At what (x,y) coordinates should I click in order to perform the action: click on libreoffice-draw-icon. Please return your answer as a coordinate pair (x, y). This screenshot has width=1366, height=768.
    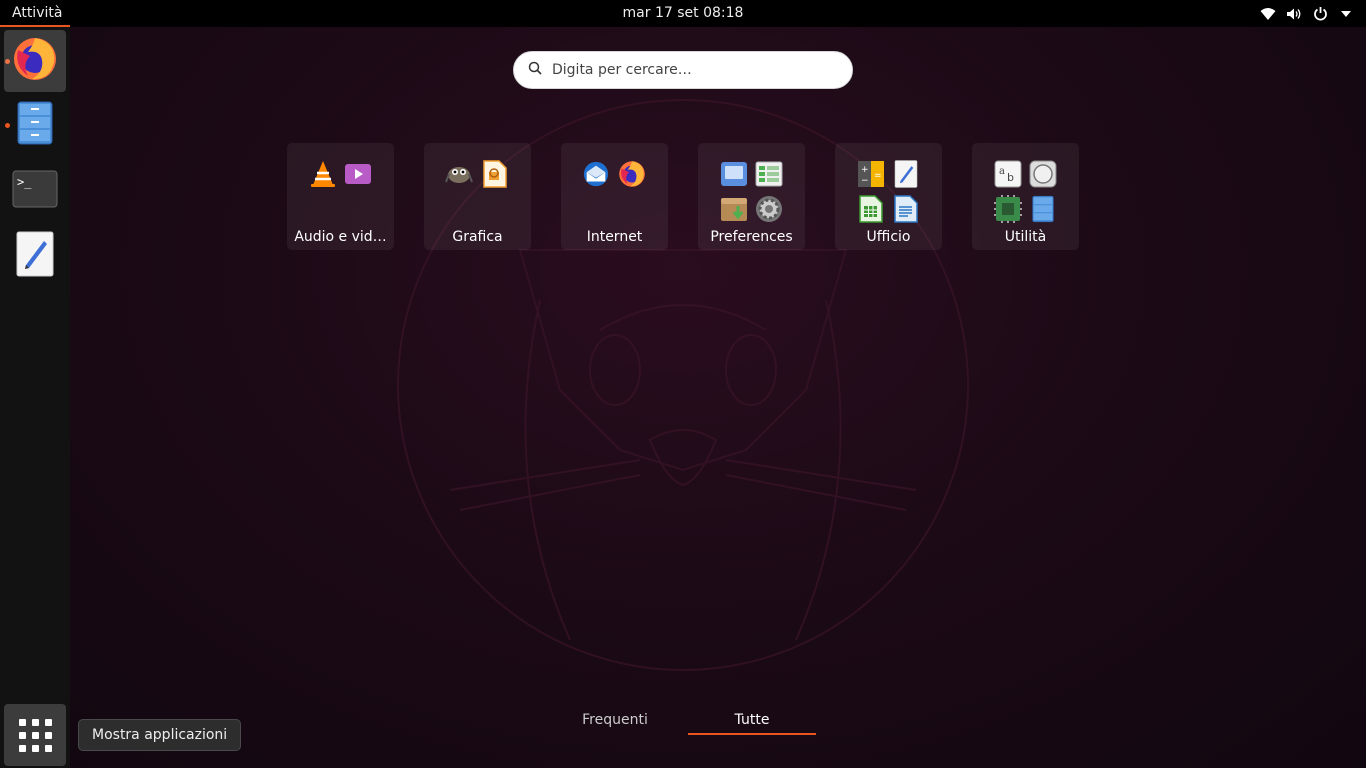
    Looking at the image, I should click on (495, 174).